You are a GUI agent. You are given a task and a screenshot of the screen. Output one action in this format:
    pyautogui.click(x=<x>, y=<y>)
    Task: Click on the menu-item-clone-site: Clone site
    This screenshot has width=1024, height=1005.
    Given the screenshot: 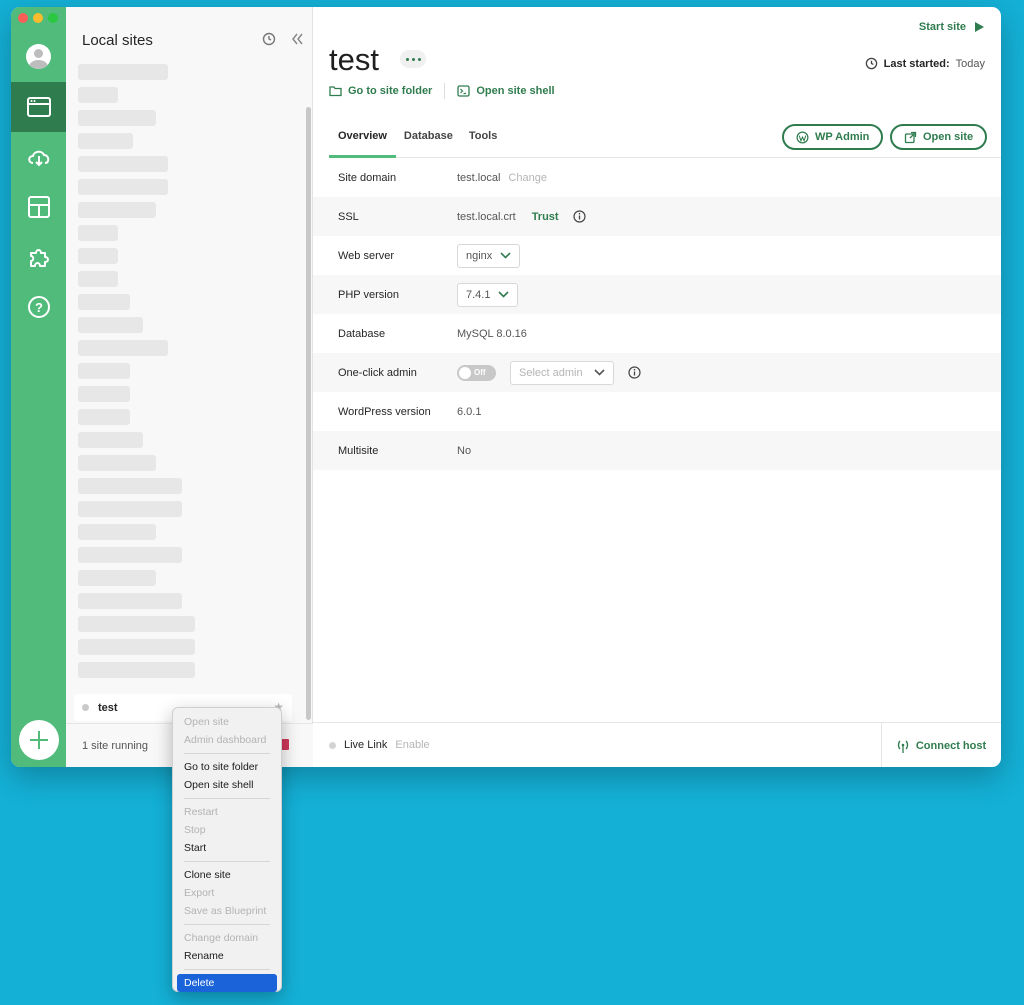 What is the action you would take?
    pyautogui.click(x=227, y=875)
    